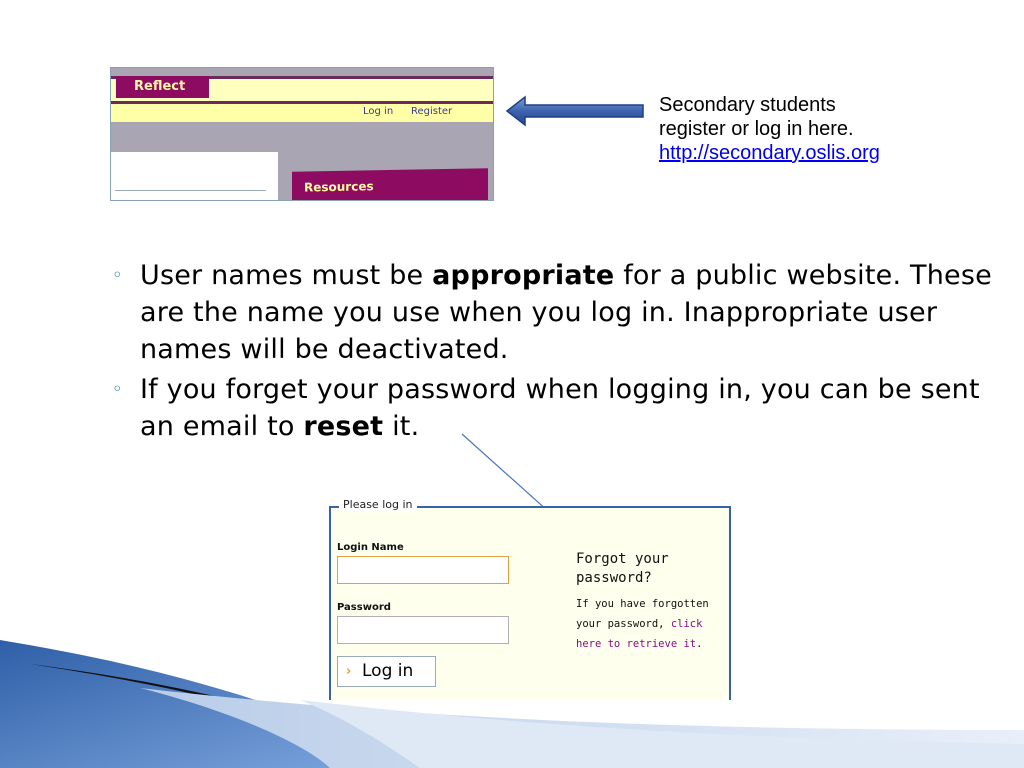 The image size is (1024, 768). Describe the element at coordinates (824, 153) in the screenshot. I see `secondary-url-link: http://secondary.oslis.org` at that location.